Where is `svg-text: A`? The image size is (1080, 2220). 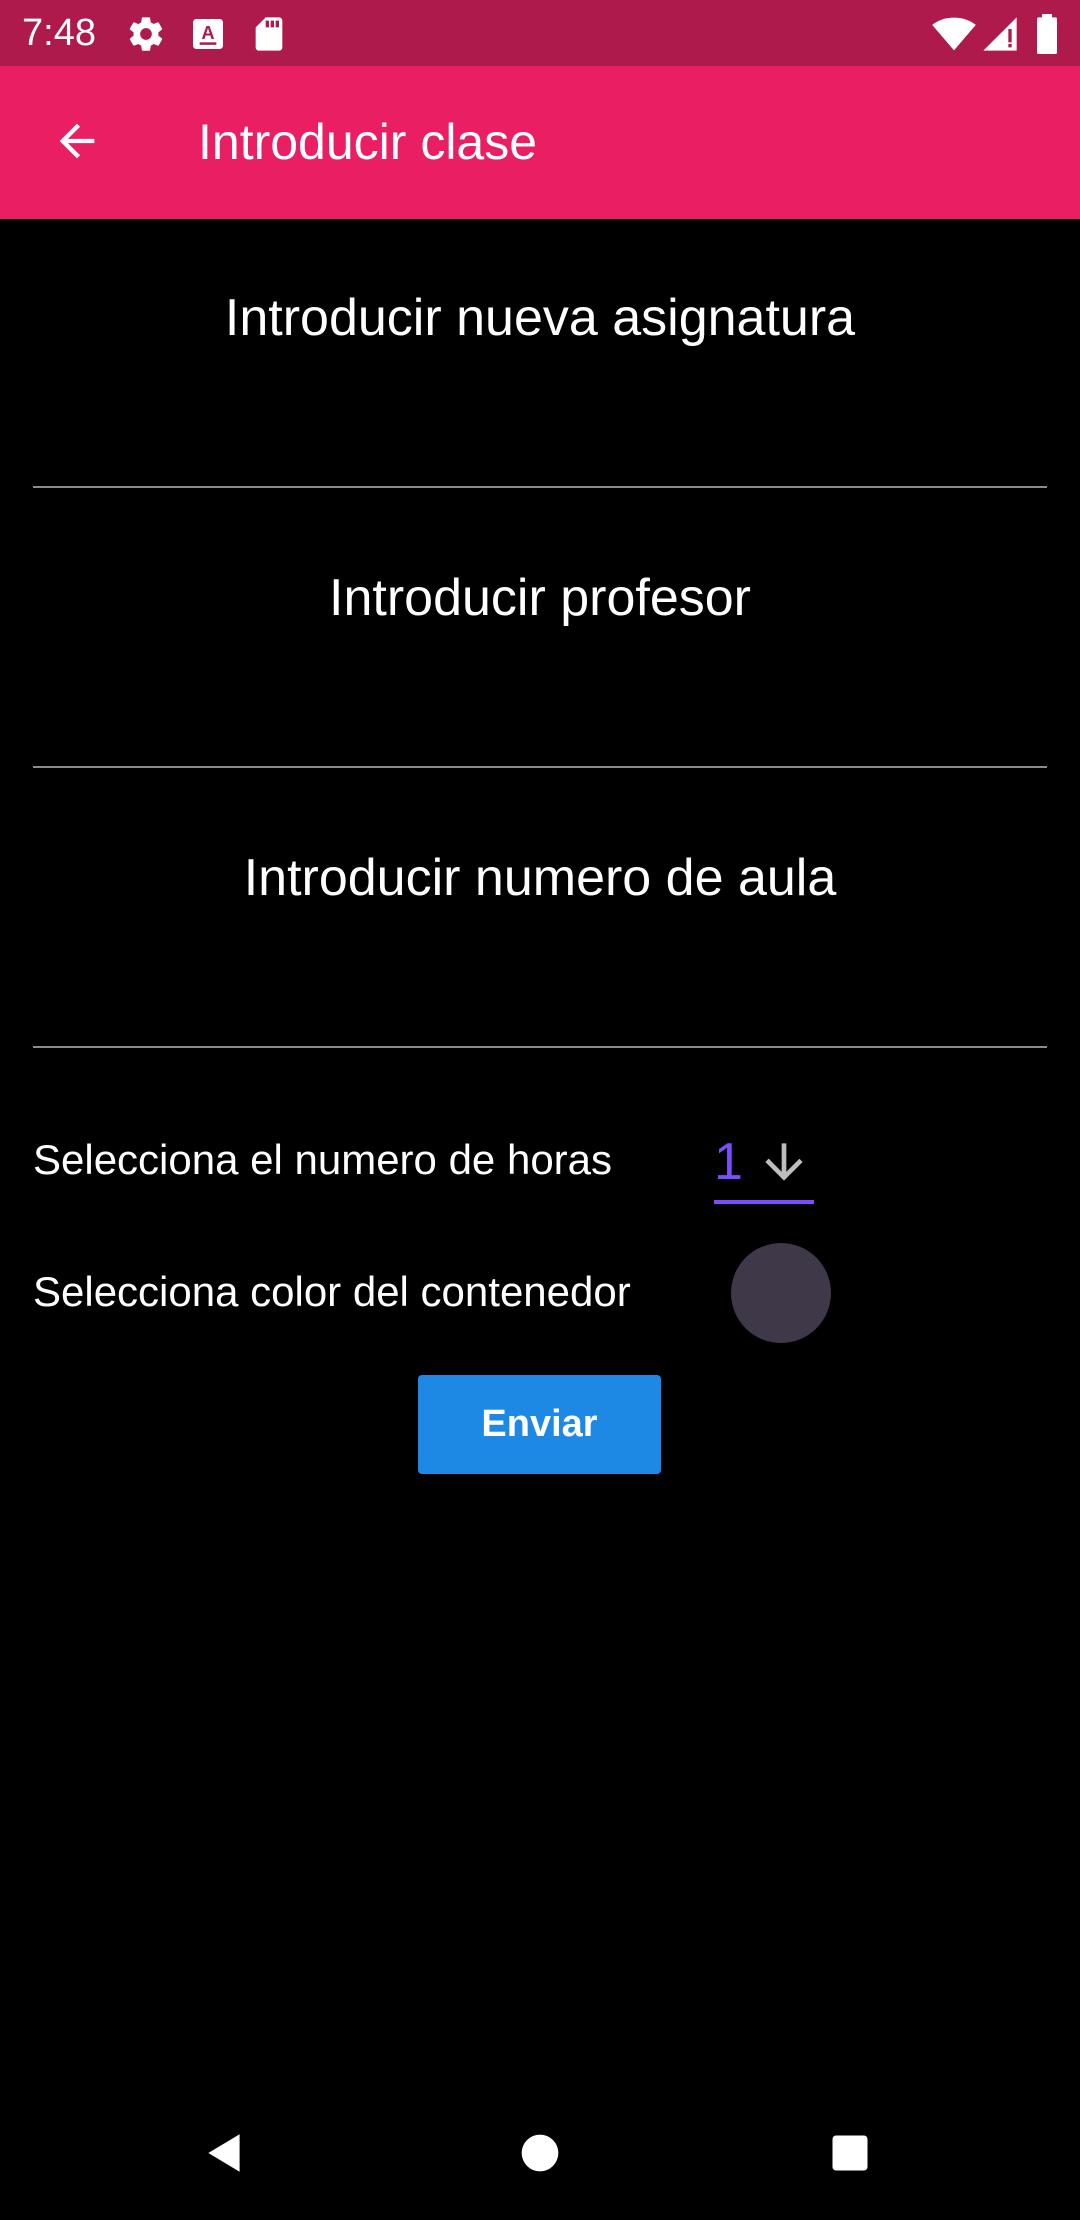 svg-text: A is located at coordinates (207, 32).